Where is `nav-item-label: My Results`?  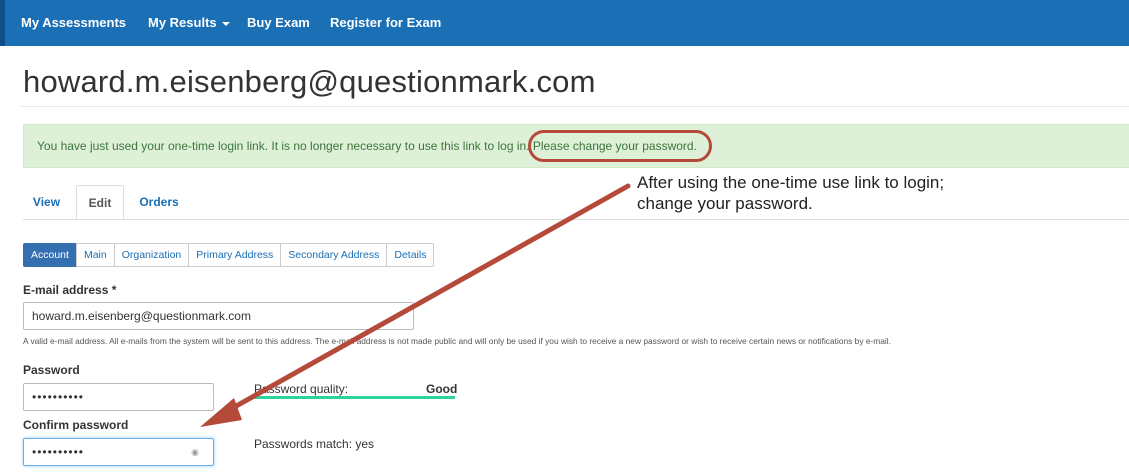
nav-item-label: My Results is located at coordinates (182, 22).